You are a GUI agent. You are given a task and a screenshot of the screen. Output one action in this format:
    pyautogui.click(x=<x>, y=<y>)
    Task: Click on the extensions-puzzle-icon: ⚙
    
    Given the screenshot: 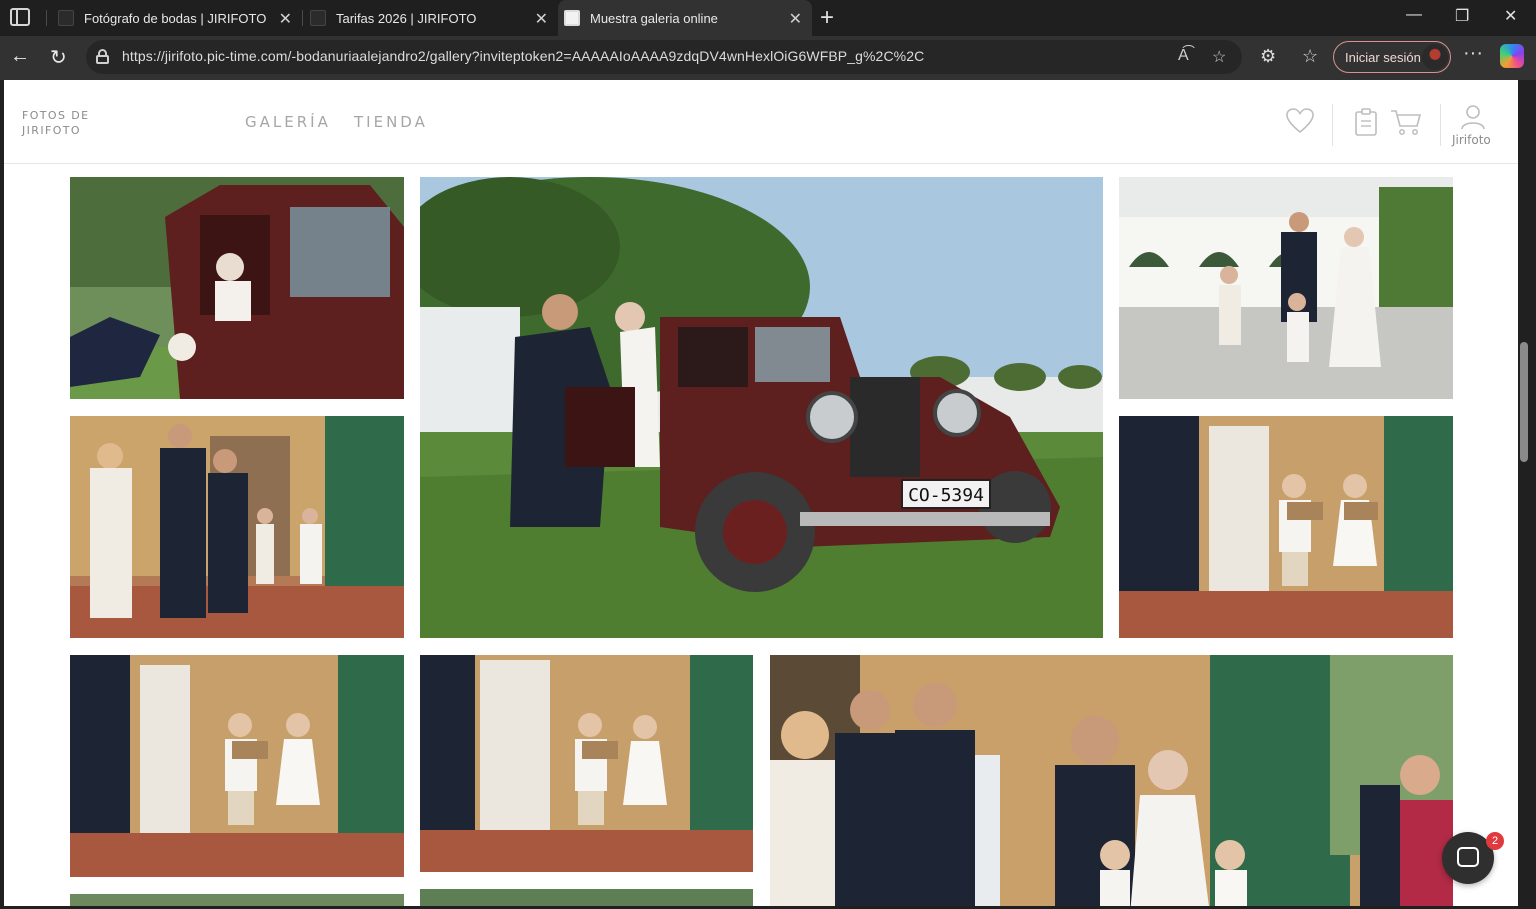 What is the action you would take?
    pyautogui.click(x=1268, y=56)
    